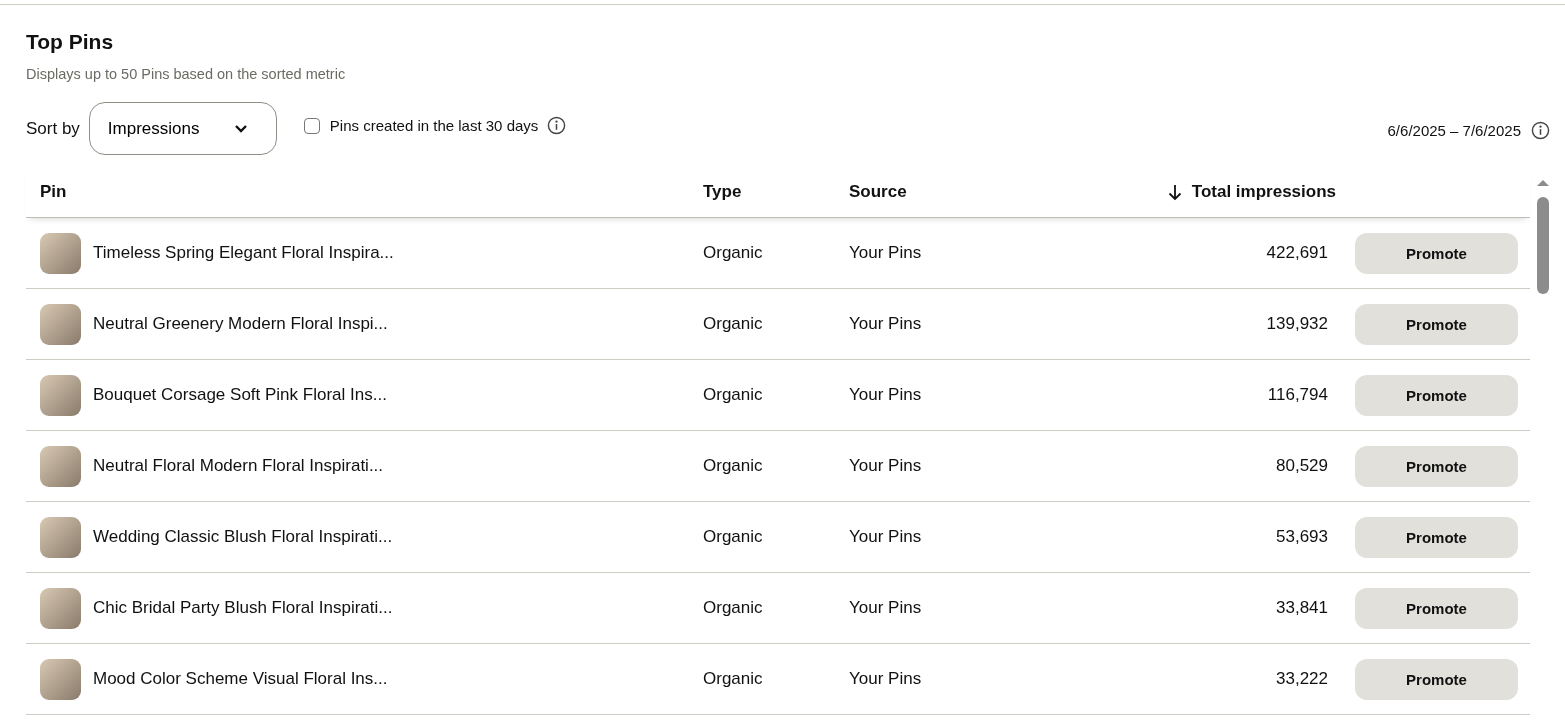  What do you see at coordinates (1301, 608) in the screenshot?
I see `impressions-cell-text: 33,841` at bounding box center [1301, 608].